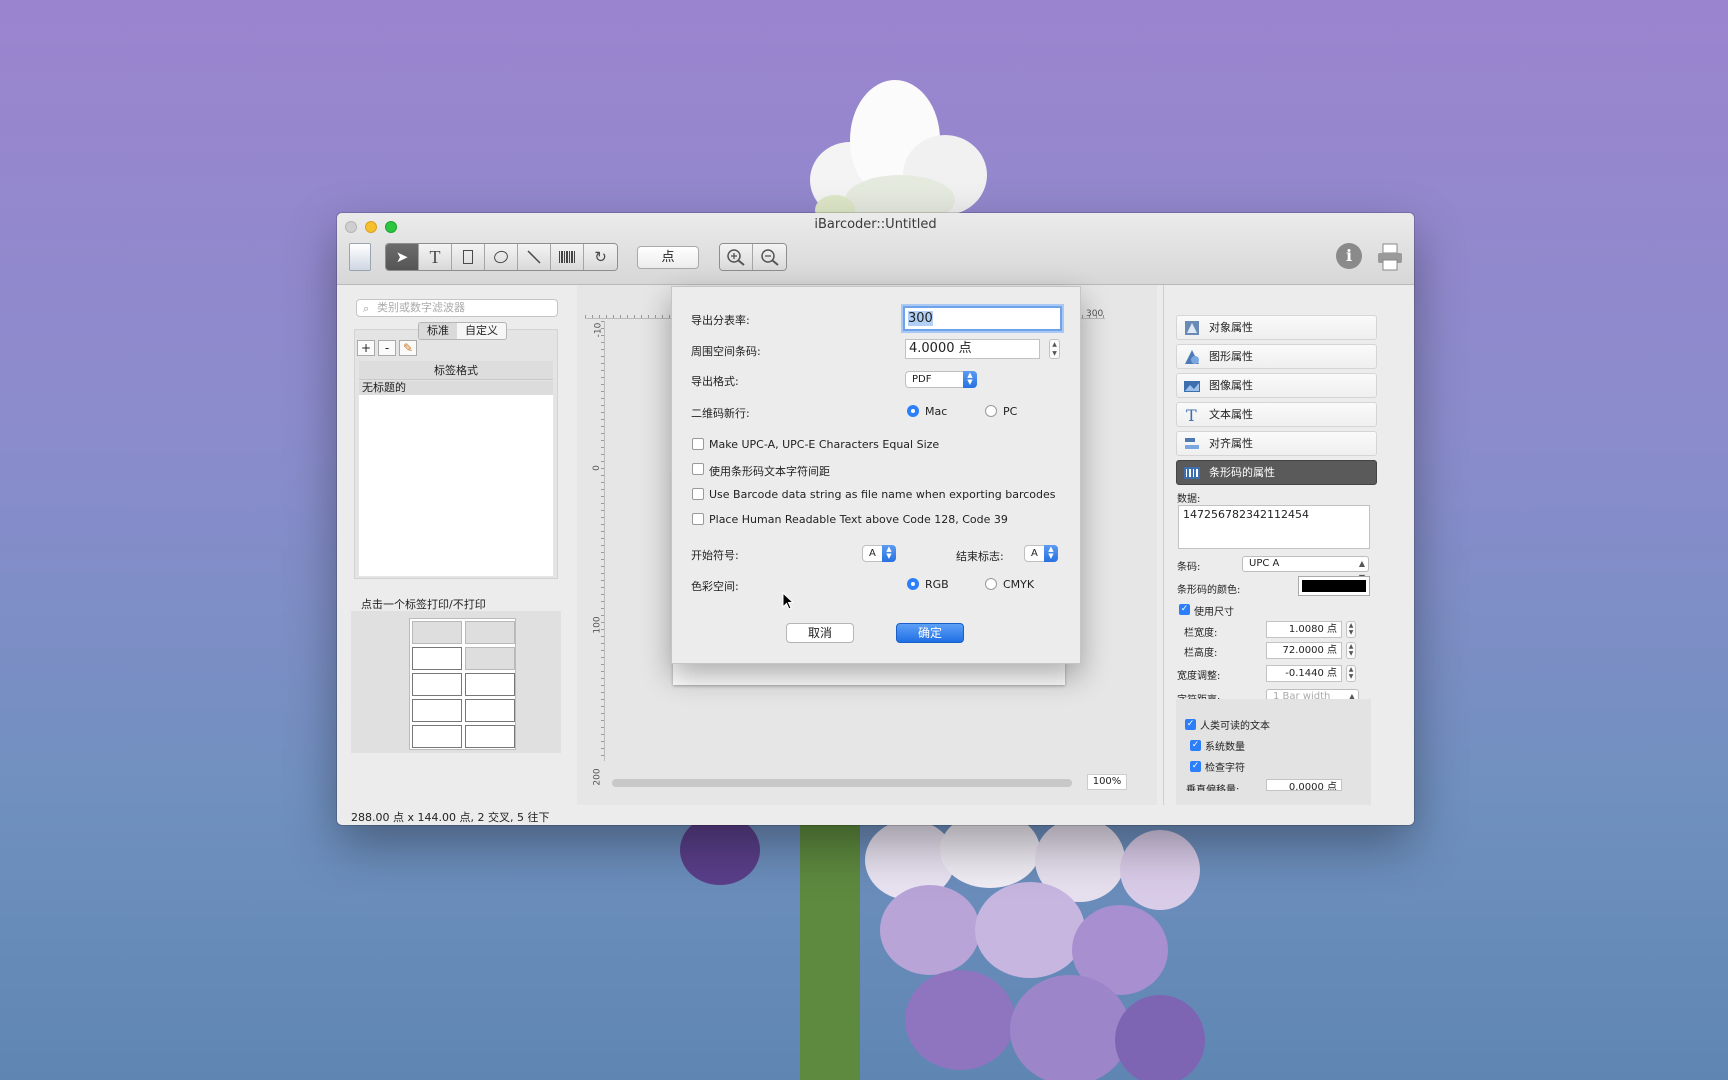 Image resolution: width=1728 pixels, height=1080 pixels. What do you see at coordinates (1351, 650) in the screenshot?
I see `bar-height-stepper: ▲ ▼` at bounding box center [1351, 650].